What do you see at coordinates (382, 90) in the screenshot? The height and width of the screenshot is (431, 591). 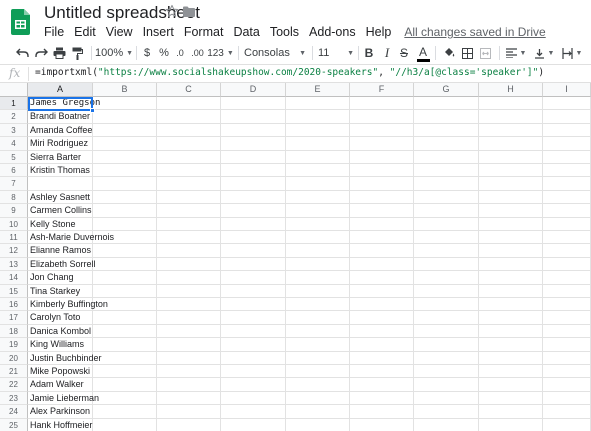 I see `column-header-f: F` at bounding box center [382, 90].